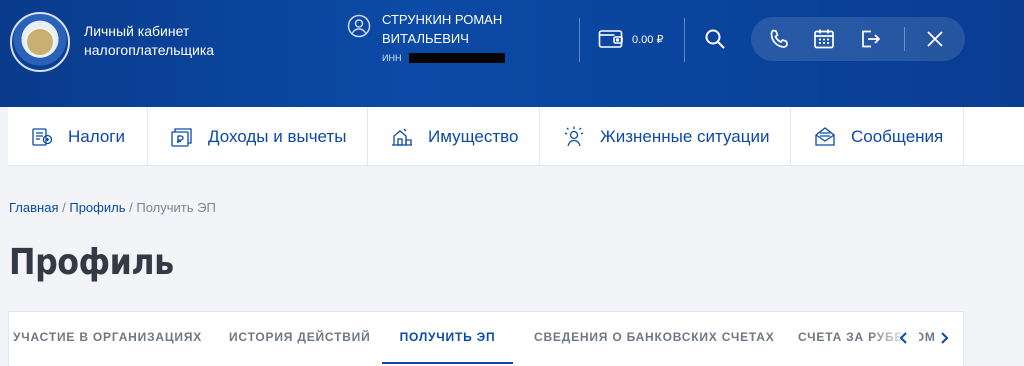 Image resolution: width=1024 pixels, height=366 pixels. Describe the element at coordinates (779, 39) in the screenshot. I see `phone-icon` at that location.